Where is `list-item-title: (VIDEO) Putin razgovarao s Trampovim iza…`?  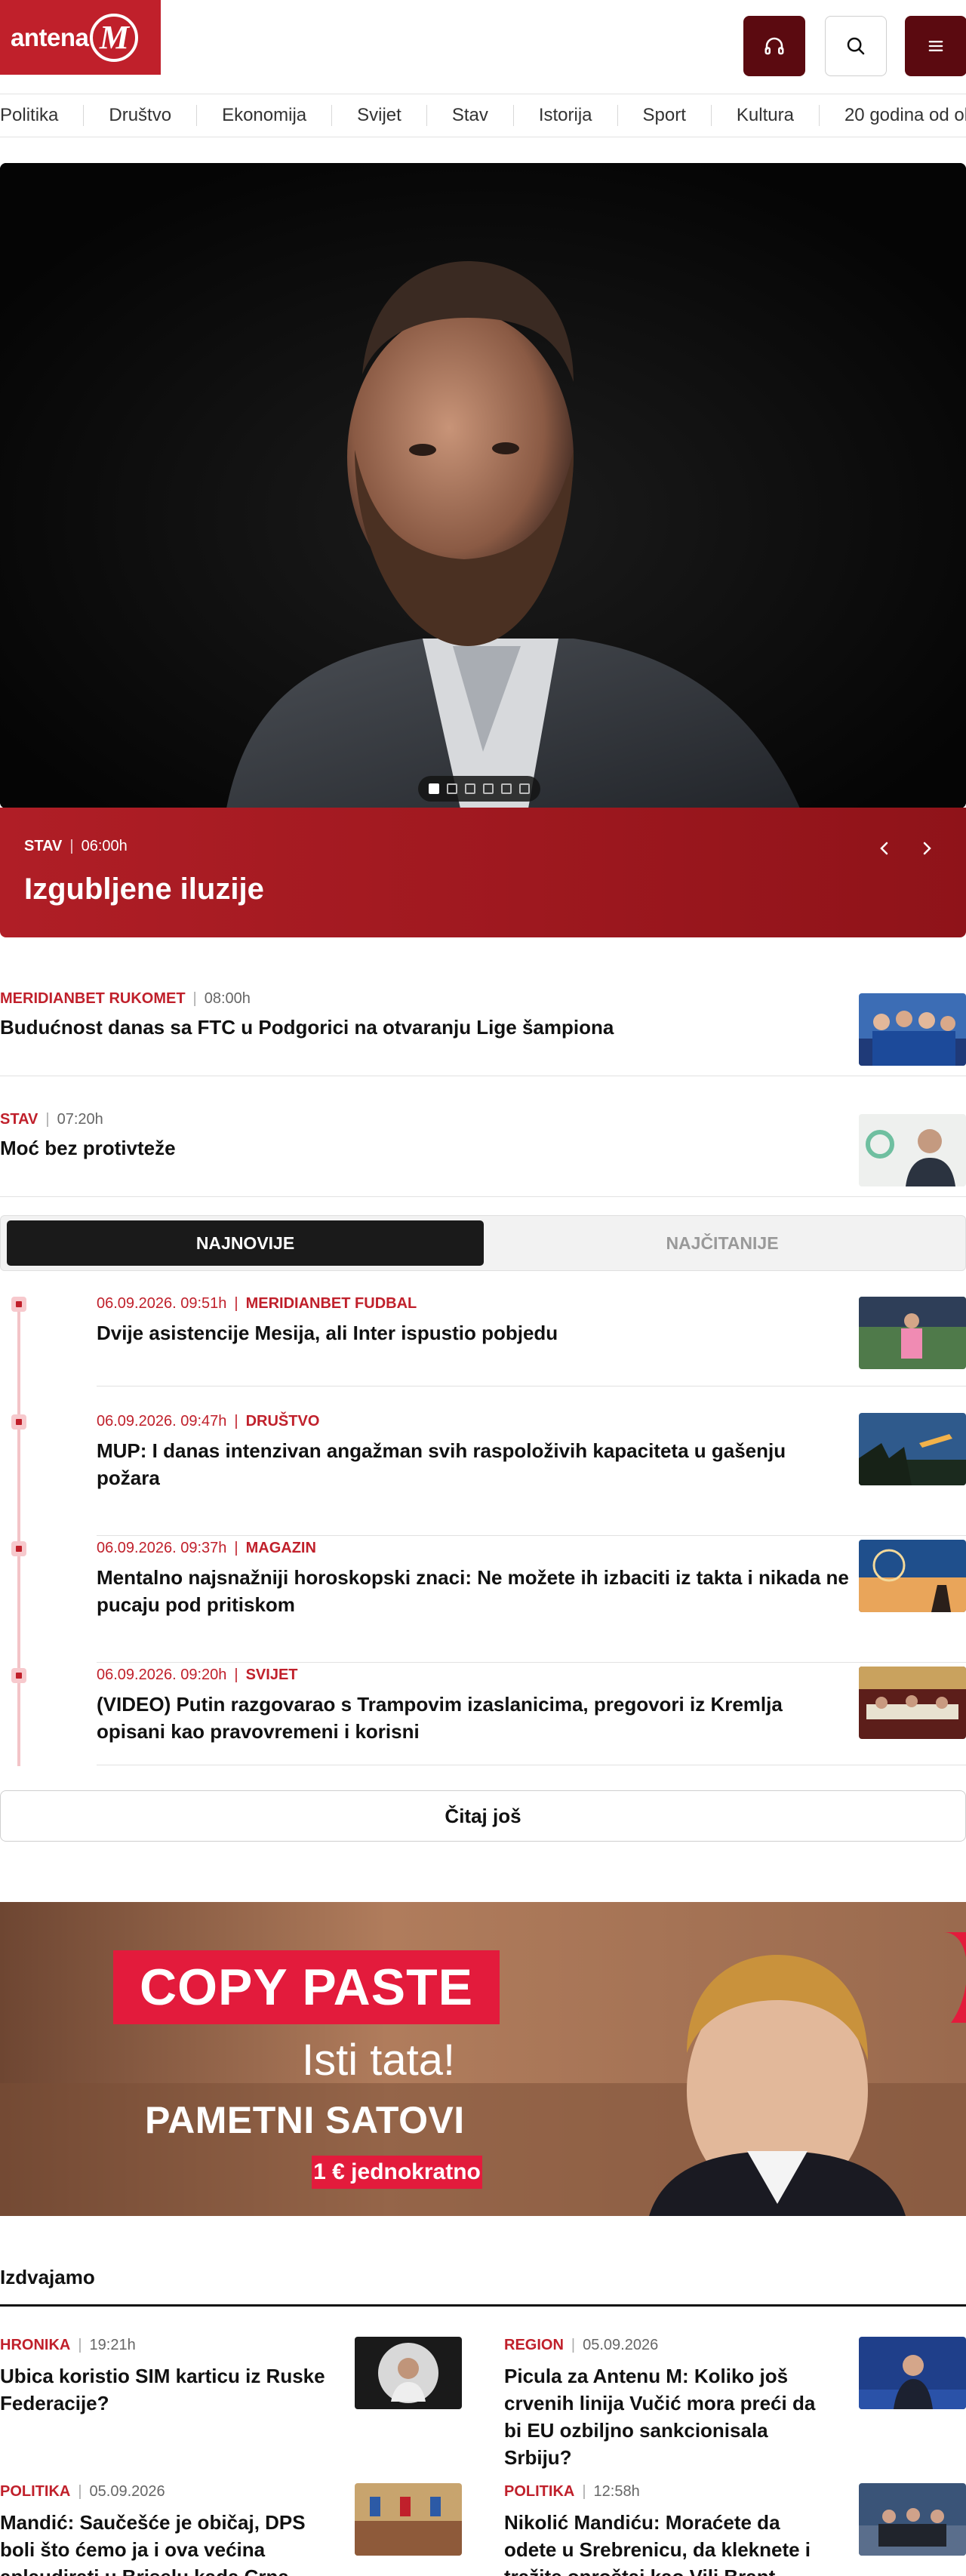 list-item-title: (VIDEO) Putin razgovarao s Trampovim iza… is located at coordinates (474, 1718).